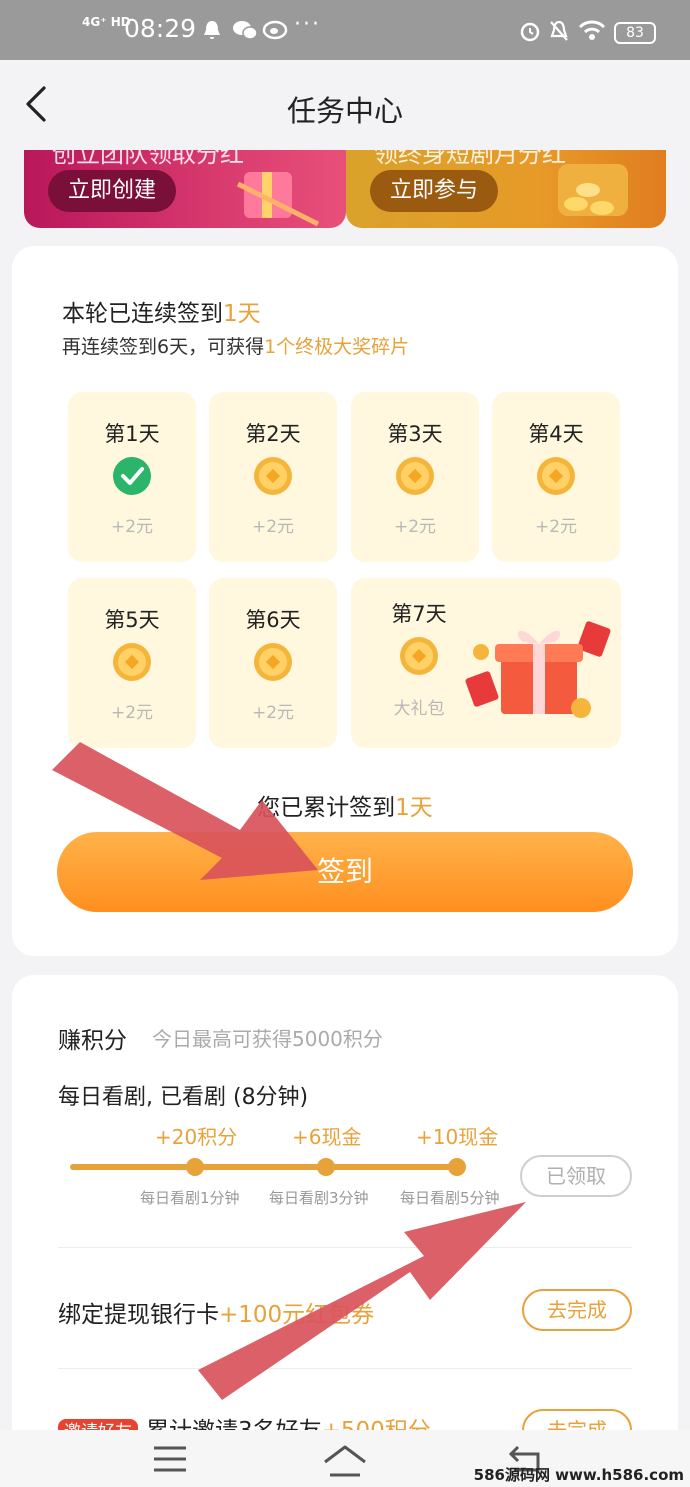 The width and height of the screenshot is (690, 1487). I want to click on claimed-button: 已领取, so click(576, 1176).